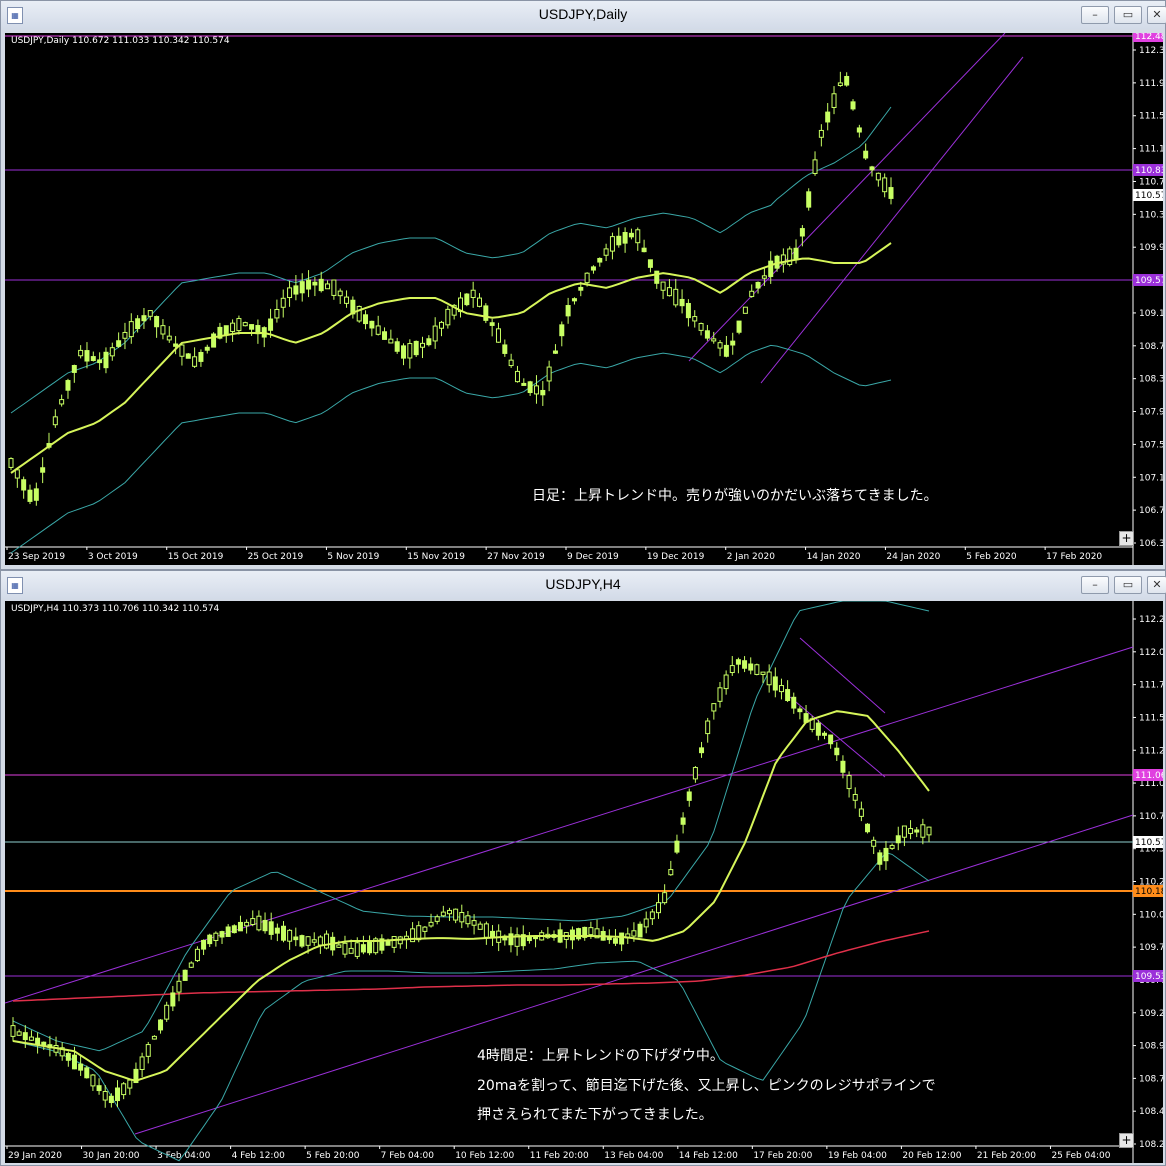  What do you see at coordinates (834, 557) in the screenshot?
I see `time-tick-label: 14 Jan 2020` at bounding box center [834, 557].